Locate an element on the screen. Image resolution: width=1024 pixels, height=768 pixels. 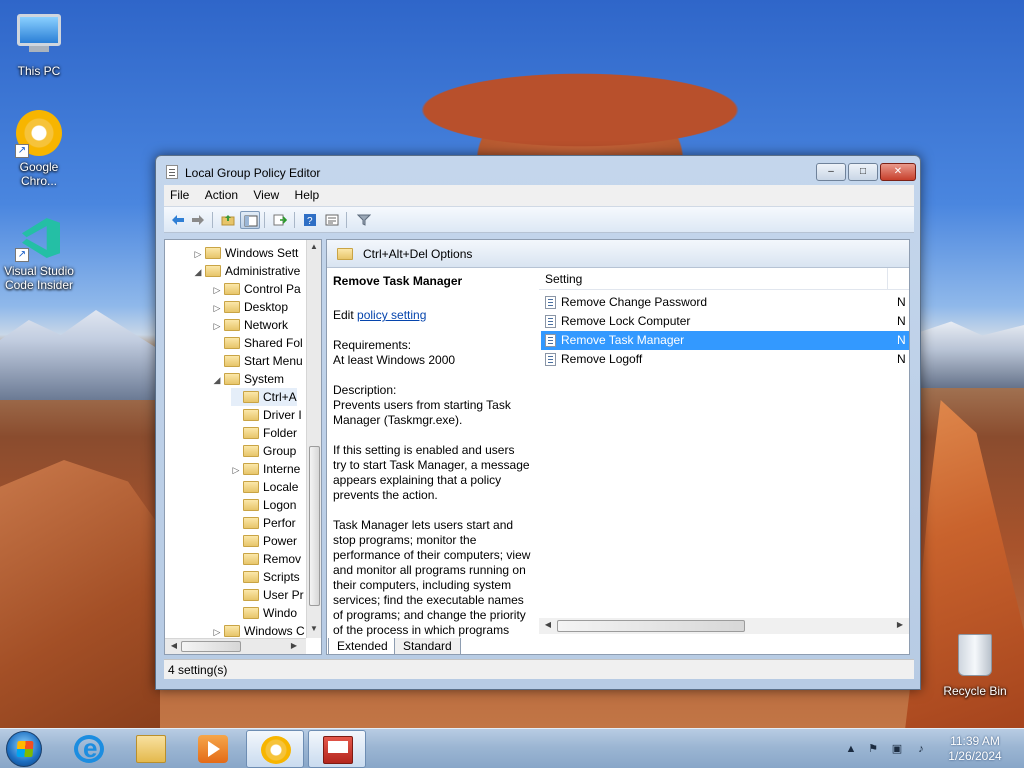
status-bar: 4 setting(s) is located at coordinates (539, 669).